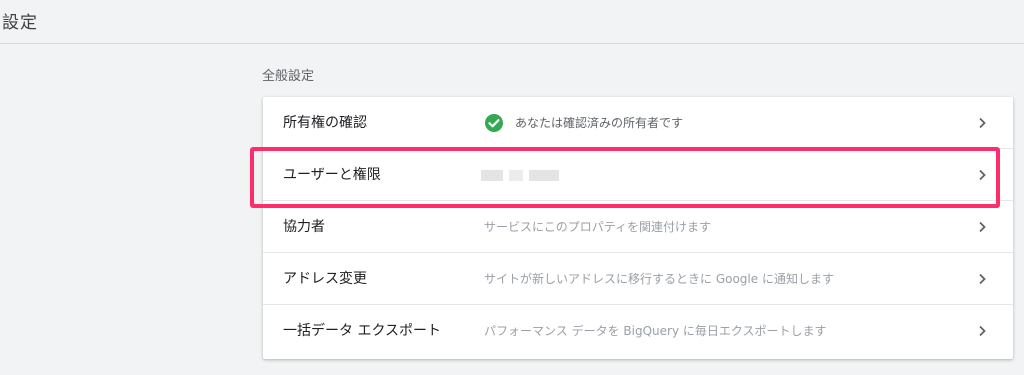 This screenshot has width=1024, height=375. Describe the element at coordinates (288, 76) in the screenshot. I see `section-title: 全般設定` at that location.